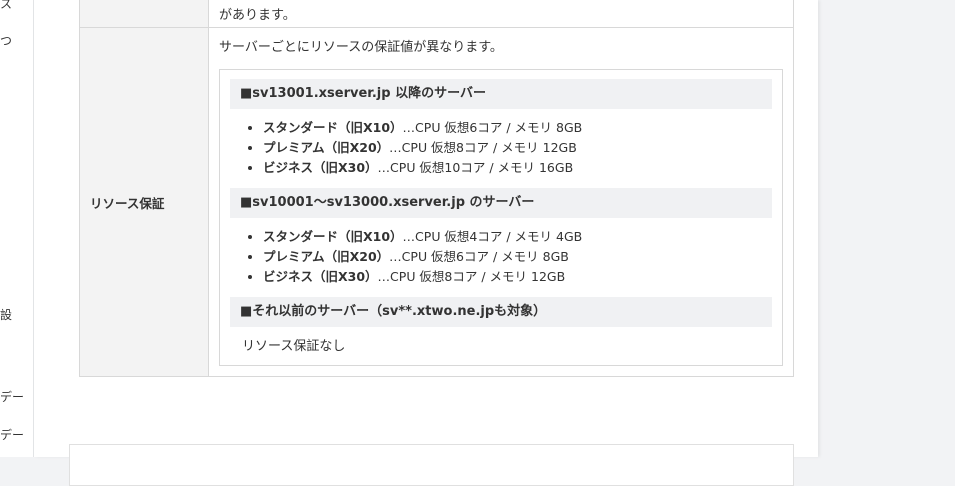 The height and width of the screenshot is (486, 955). I want to click on nav-fragment: つ, so click(6, 40).